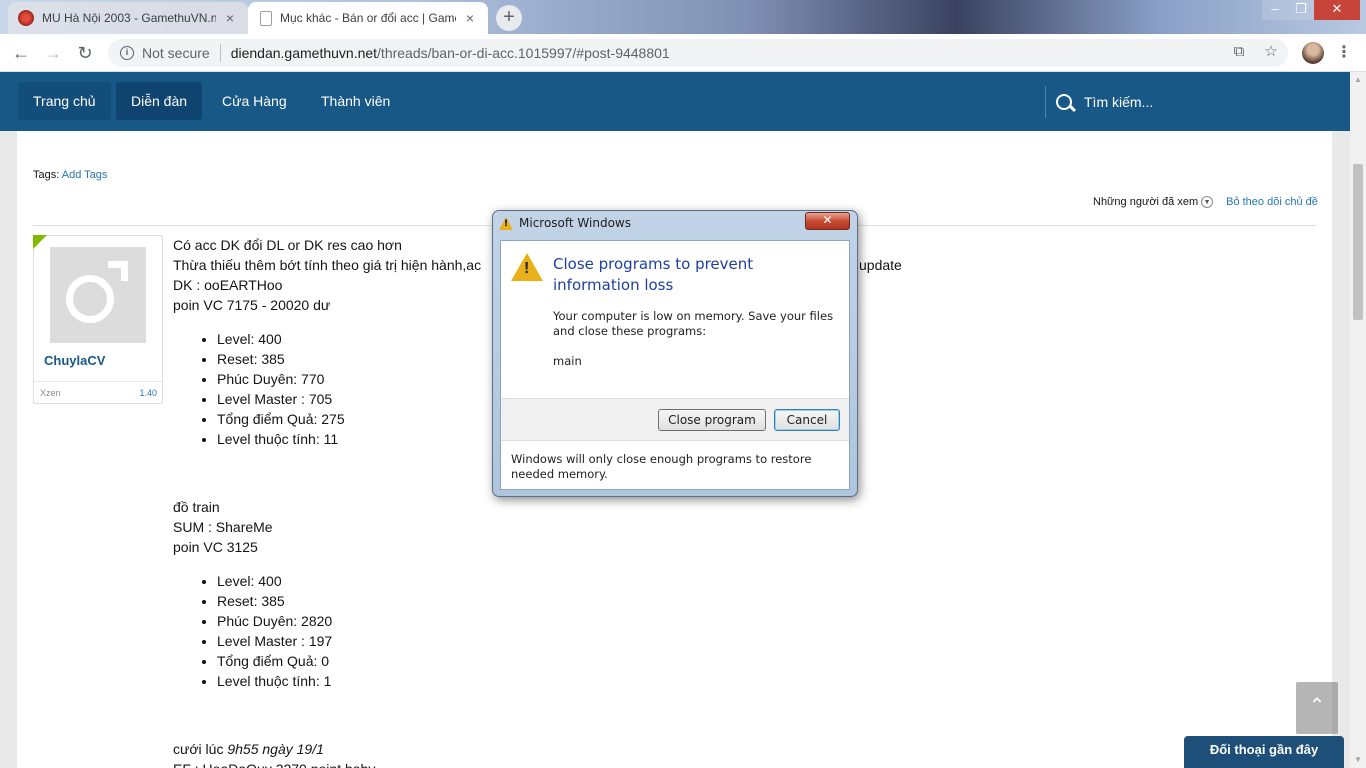  What do you see at coordinates (1275, 10) in the screenshot?
I see `window-minimize-button: –` at bounding box center [1275, 10].